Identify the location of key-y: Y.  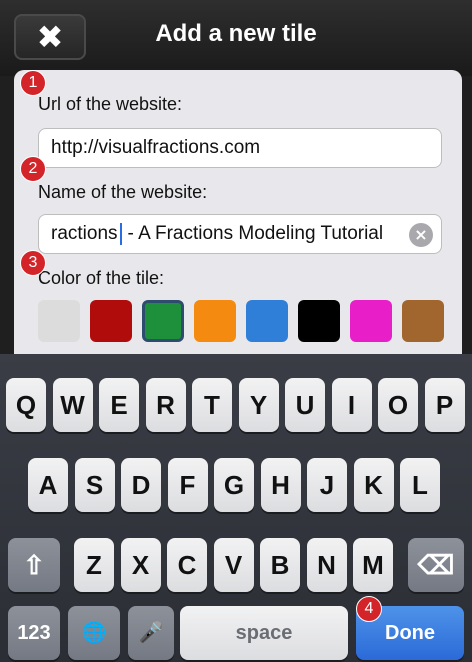
(258, 405).